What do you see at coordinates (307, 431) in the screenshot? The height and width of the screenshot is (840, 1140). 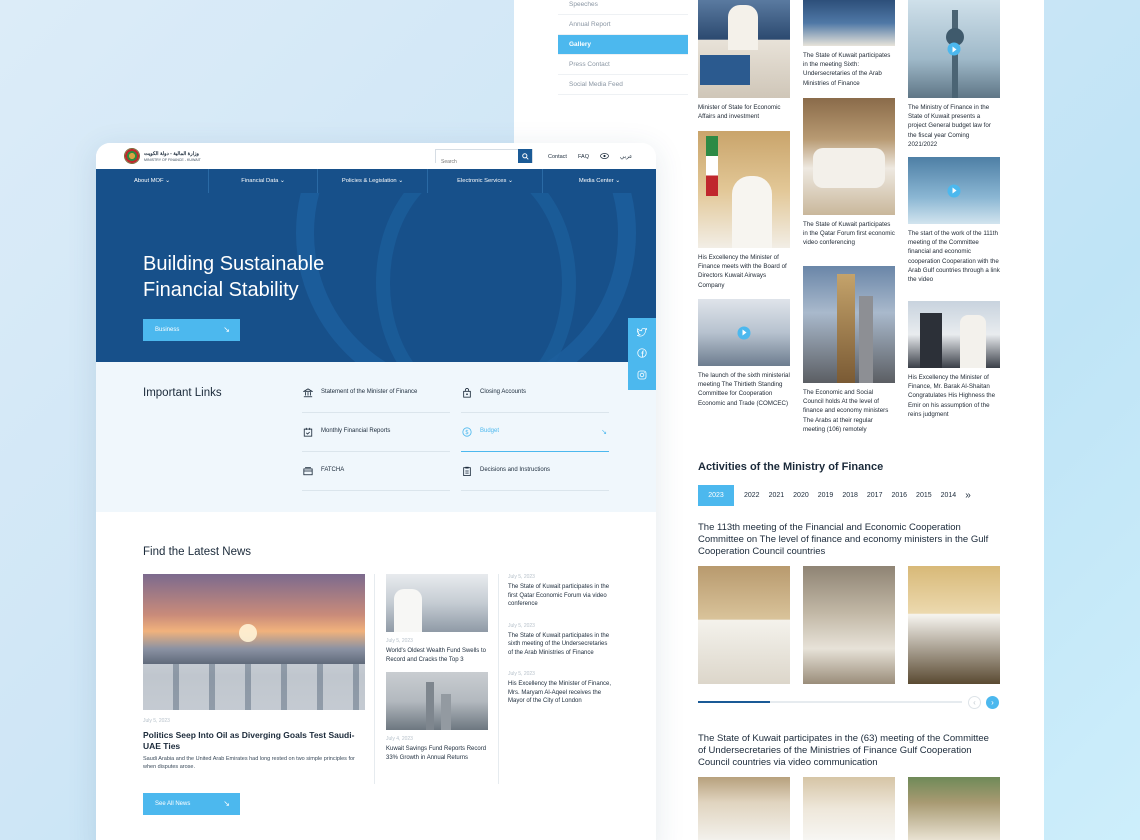 I see `calendar-check-icon` at bounding box center [307, 431].